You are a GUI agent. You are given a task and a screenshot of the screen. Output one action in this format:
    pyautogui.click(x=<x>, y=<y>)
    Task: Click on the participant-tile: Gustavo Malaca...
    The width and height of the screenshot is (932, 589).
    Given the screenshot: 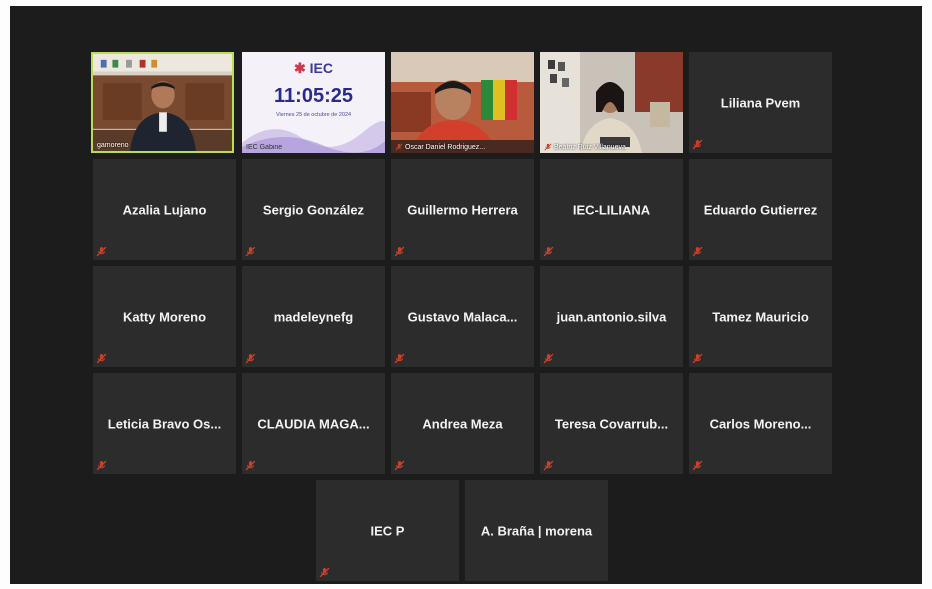 What is the action you would take?
    pyautogui.click(x=462, y=316)
    